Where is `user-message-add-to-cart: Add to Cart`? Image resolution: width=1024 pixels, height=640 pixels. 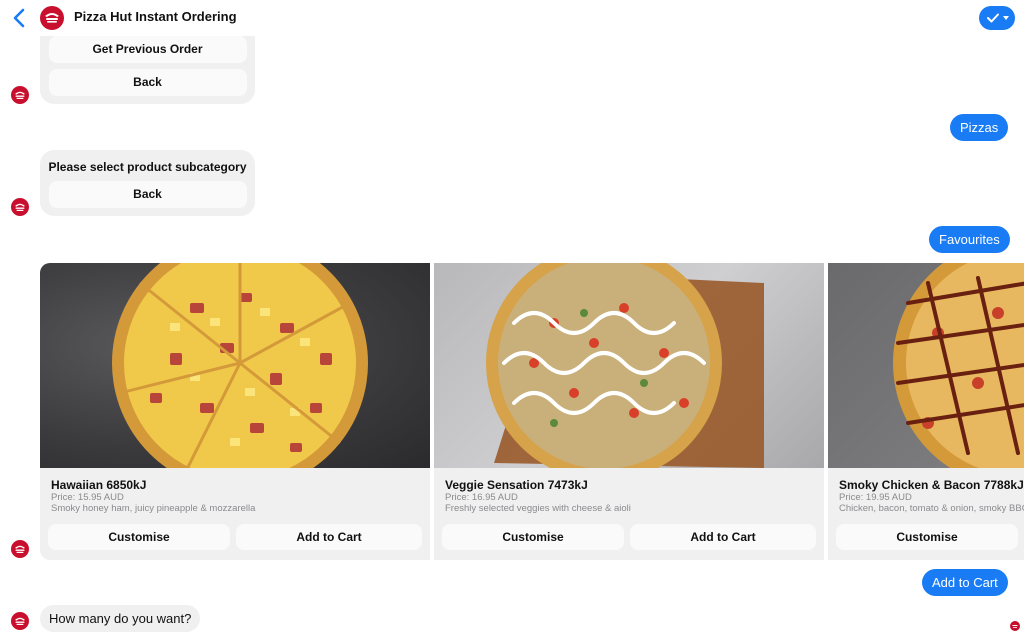 user-message-add-to-cart: Add to Cart is located at coordinates (965, 582).